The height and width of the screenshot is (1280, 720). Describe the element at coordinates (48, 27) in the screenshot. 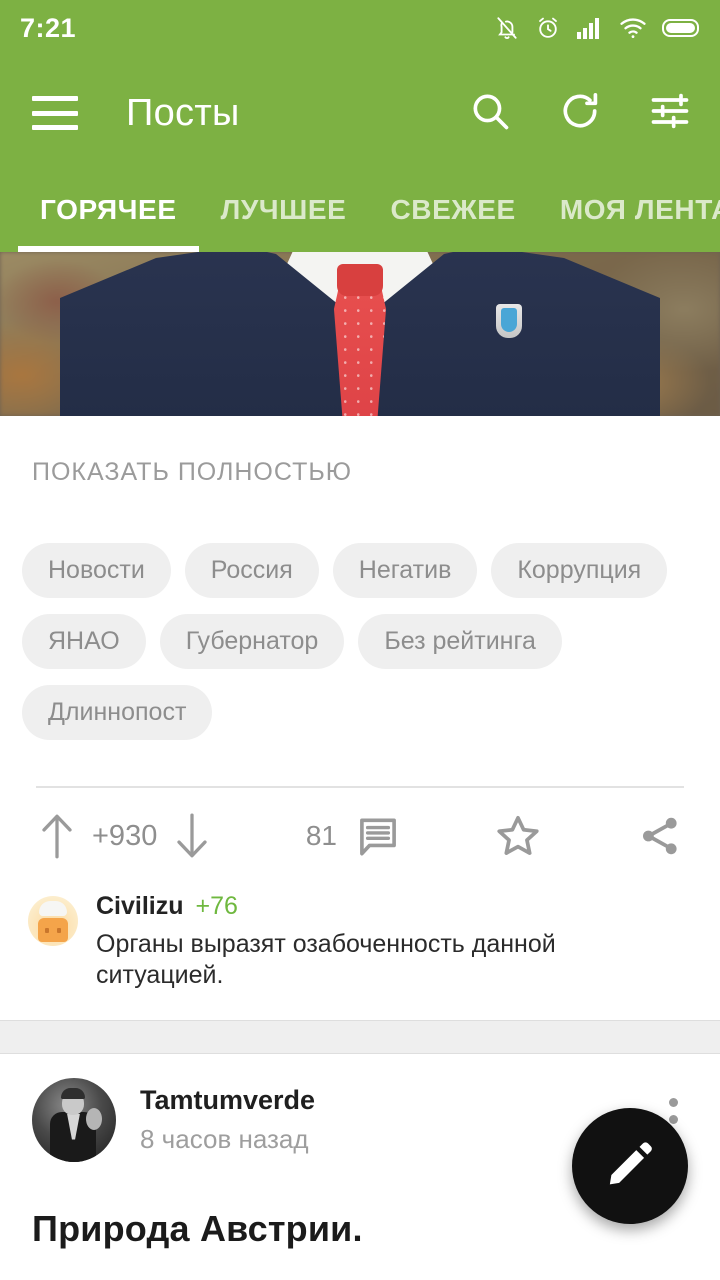

I see `status-bar-clock: 7:21` at that location.